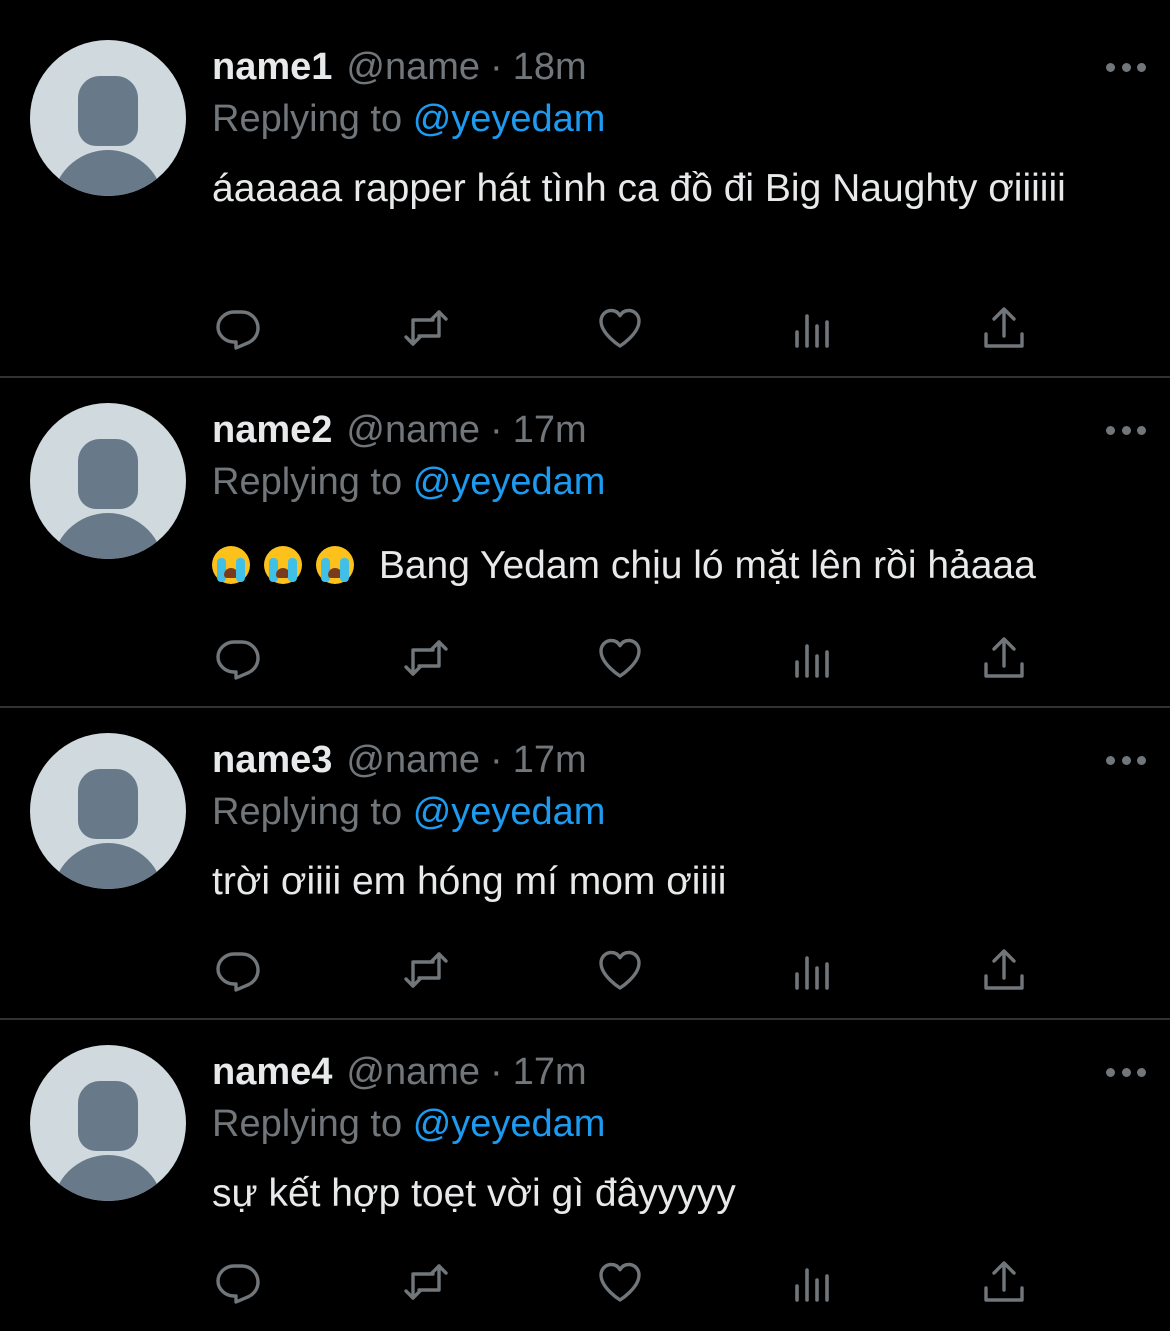  I want to click on tweet-text: Bang Yedam chịu ló mặt lên rồi hảaaa, so click(707, 565).